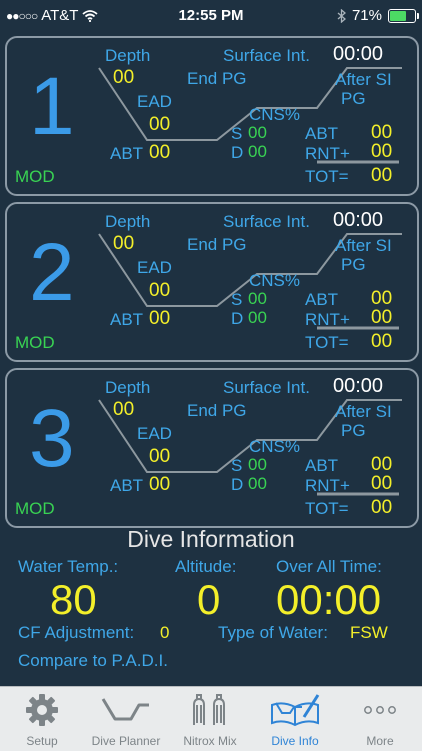  Describe the element at coordinates (128, 221) in the screenshot. I see `depth-label: Depth` at that location.